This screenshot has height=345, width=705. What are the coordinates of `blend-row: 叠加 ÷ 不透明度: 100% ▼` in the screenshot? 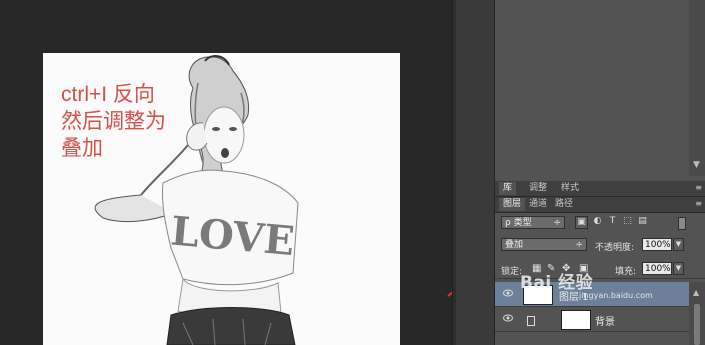 It's located at (600, 245).